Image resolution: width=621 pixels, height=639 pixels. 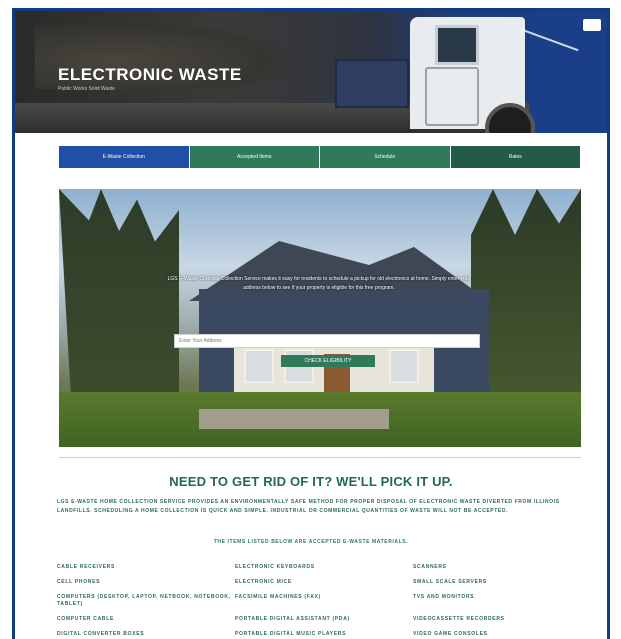 What do you see at coordinates (430, 567) in the screenshot?
I see `list-item: SCANNERS` at bounding box center [430, 567].